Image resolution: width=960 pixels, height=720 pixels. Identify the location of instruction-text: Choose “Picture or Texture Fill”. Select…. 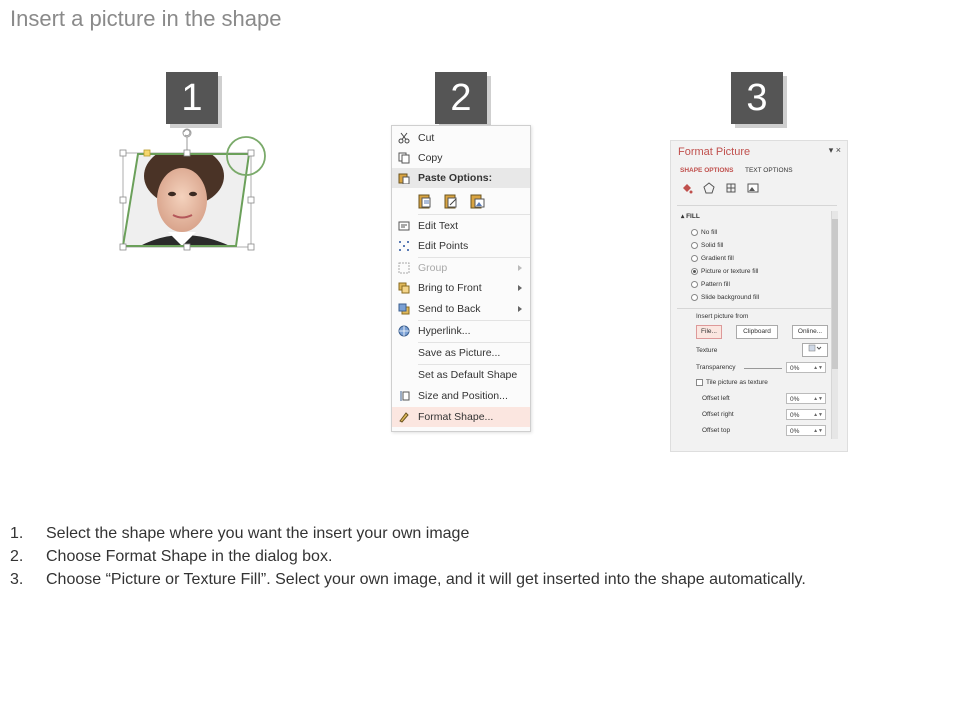
(426, 579).